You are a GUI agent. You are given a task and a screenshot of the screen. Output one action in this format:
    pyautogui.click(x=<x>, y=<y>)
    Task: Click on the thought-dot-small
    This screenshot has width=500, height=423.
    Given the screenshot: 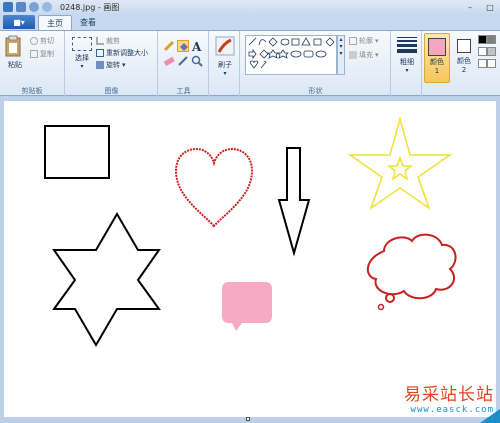 What is the action you would take?
    pyautogui.click(x=381, y=307)
    